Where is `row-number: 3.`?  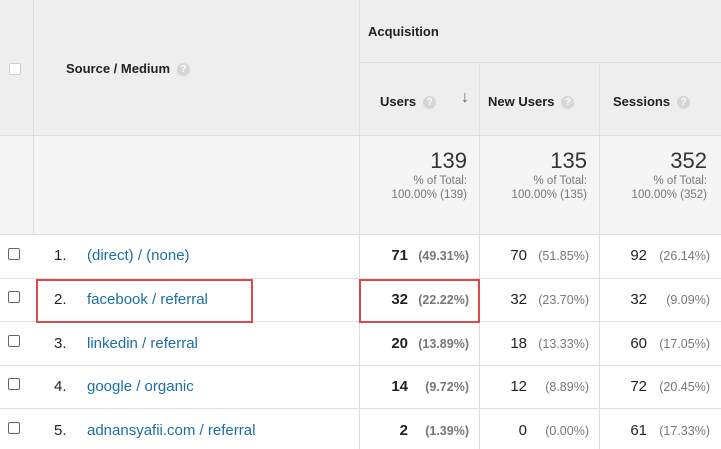
row-number: 3. is located at coordinates (60, 343).